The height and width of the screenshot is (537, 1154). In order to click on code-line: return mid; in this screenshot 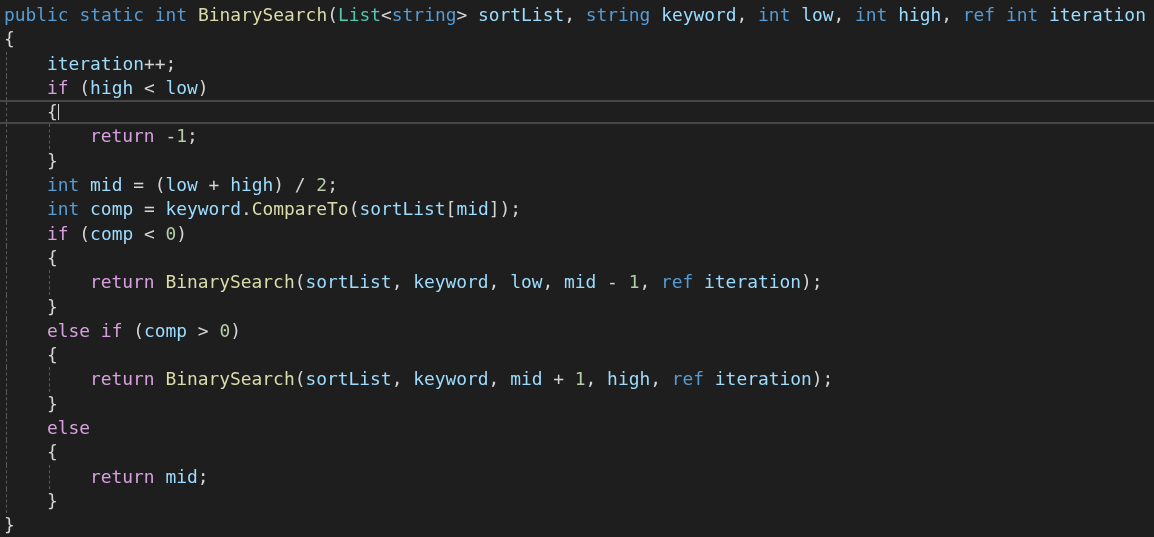, I will do `click(149, 476)`.